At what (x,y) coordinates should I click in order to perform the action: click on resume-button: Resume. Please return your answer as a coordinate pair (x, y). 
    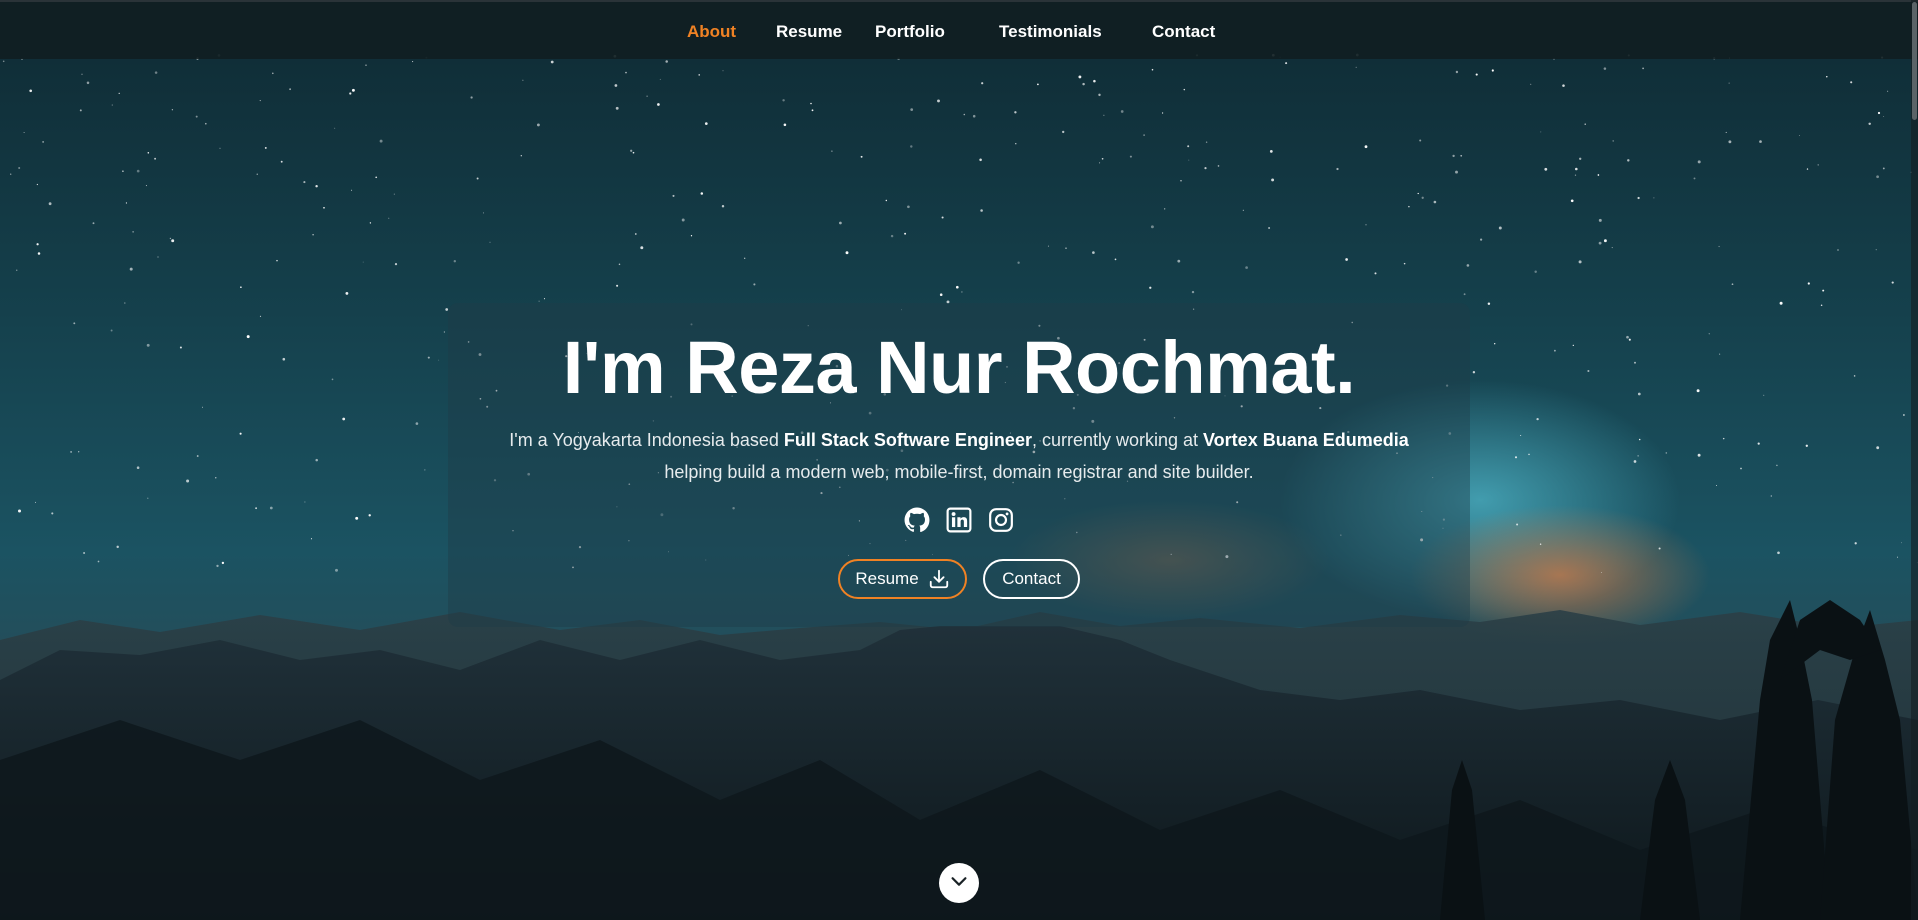
    Looking at the image, I should click on (902, 579).